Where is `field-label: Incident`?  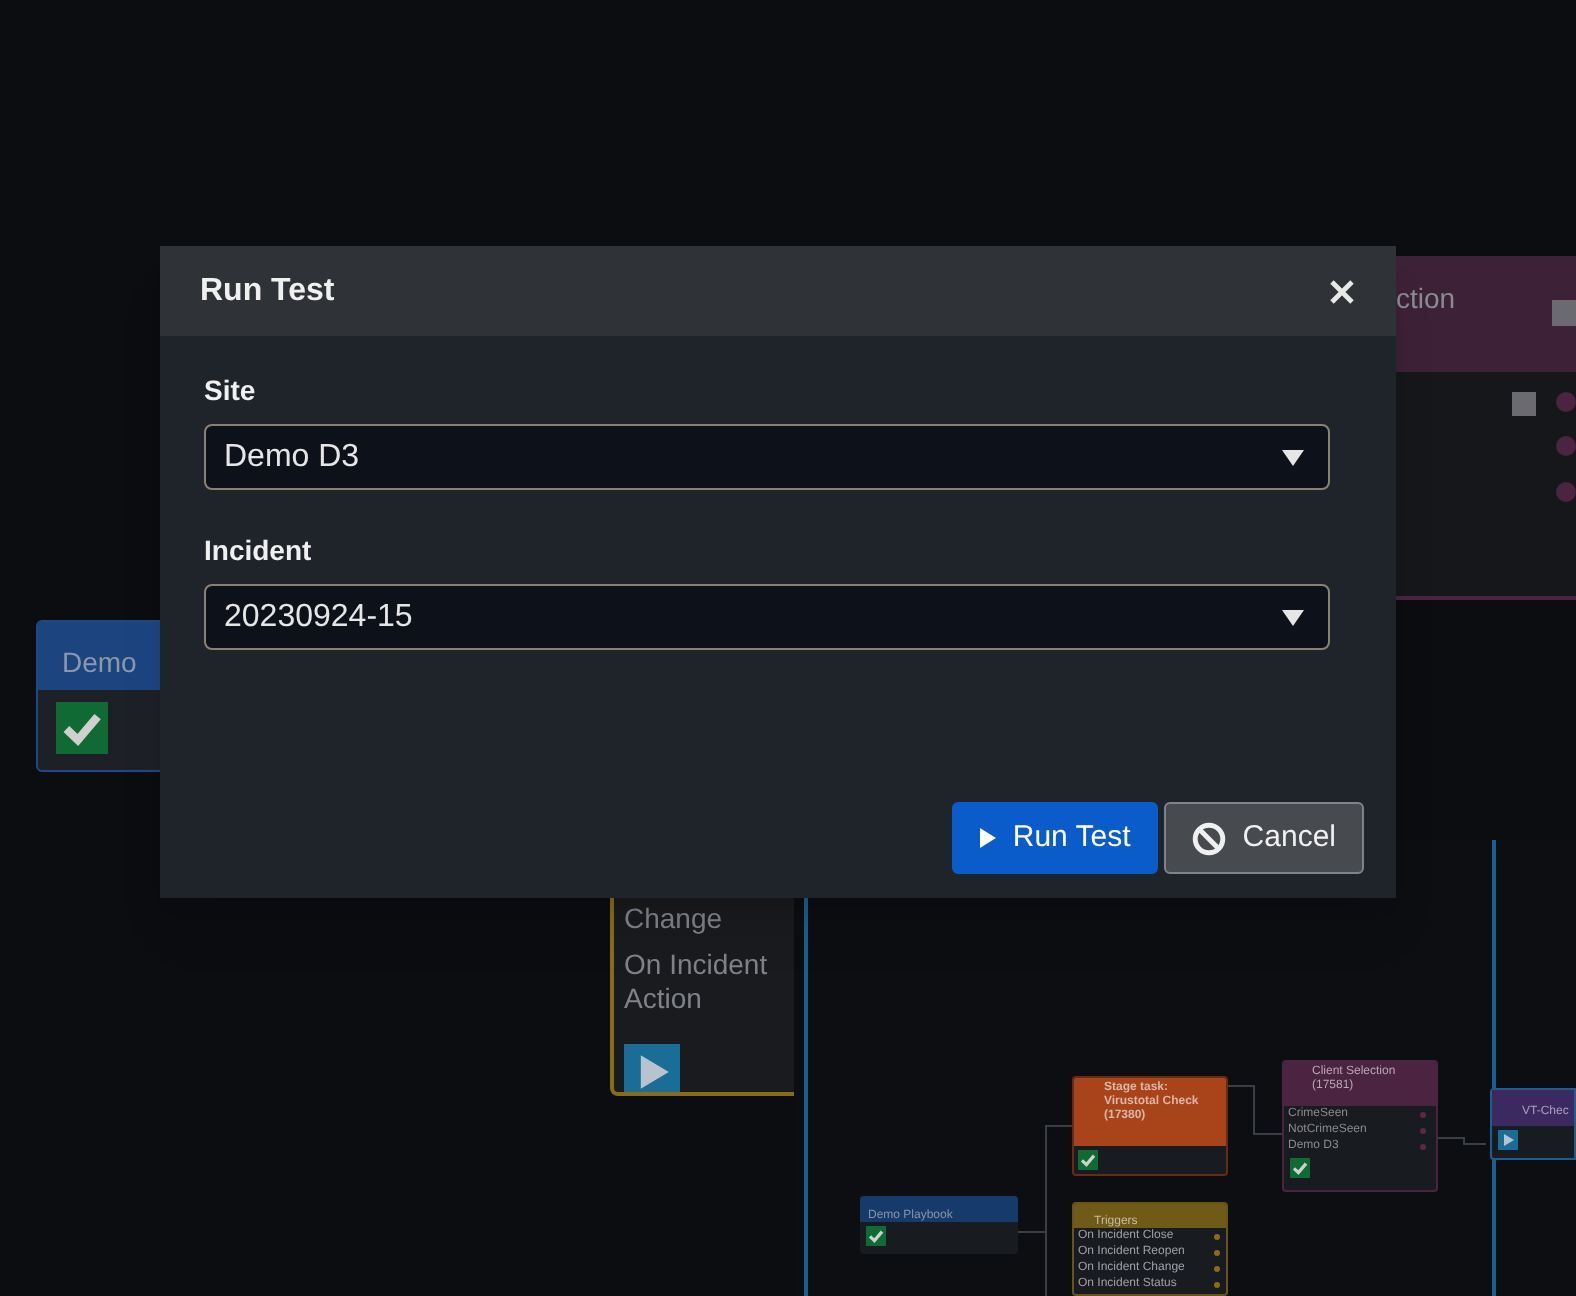
field-label: Incident is located at coordinates (259, 550).